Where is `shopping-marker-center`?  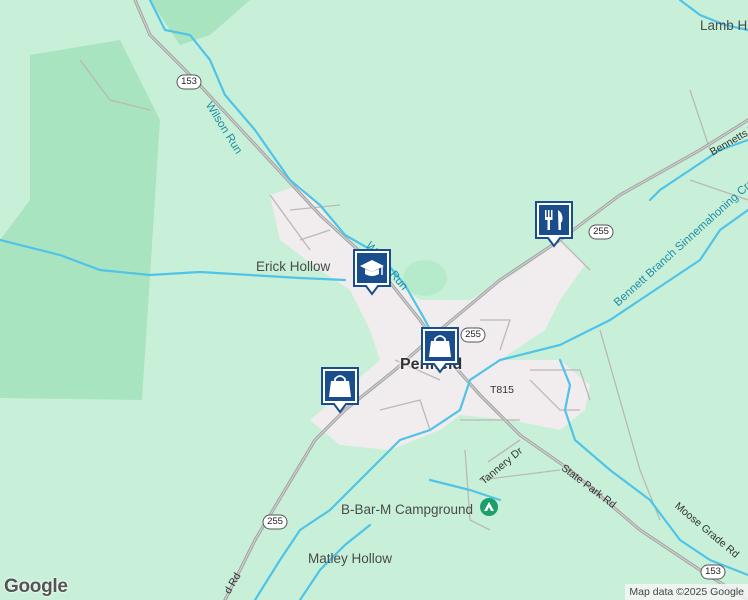 shopping-marker-center is located at coordinates (440, 350).